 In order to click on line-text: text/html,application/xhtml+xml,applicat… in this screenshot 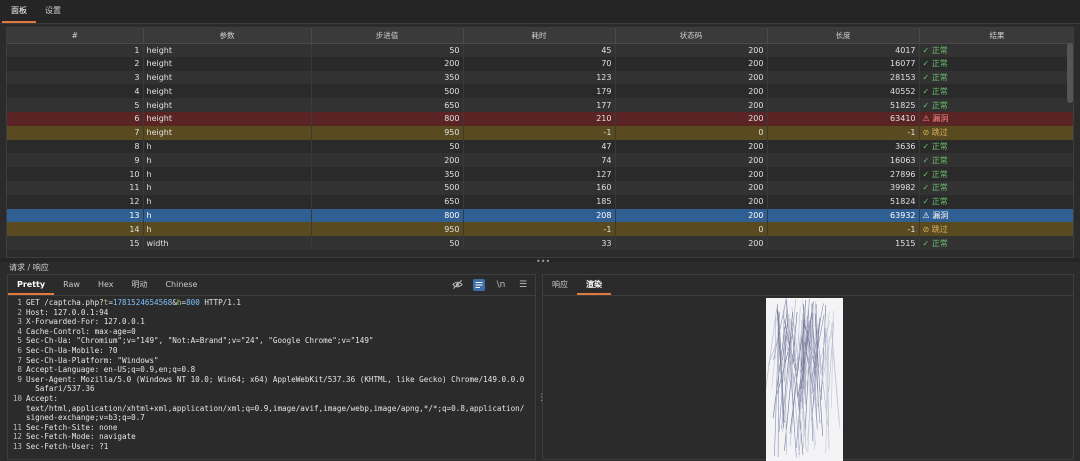, I will do `click(275, 409)`.